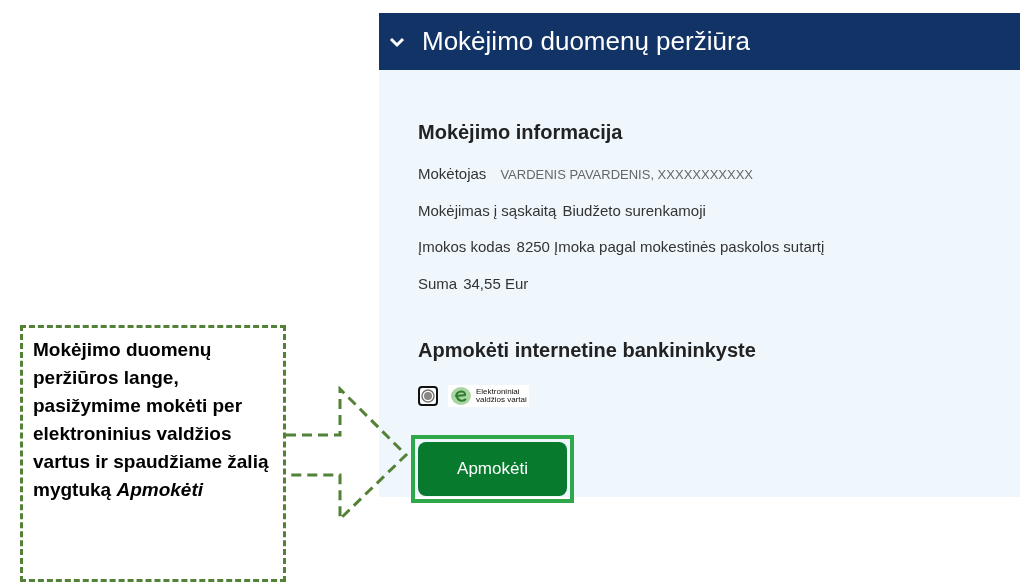 Image resolution: width=1026 pixels, height=586 pixels. Describe the element at coordinates (626, 175) in the screenshot. I see `field-value: VARDENIS PAVARDENIS, XXXXXXXXXXX` at that location.